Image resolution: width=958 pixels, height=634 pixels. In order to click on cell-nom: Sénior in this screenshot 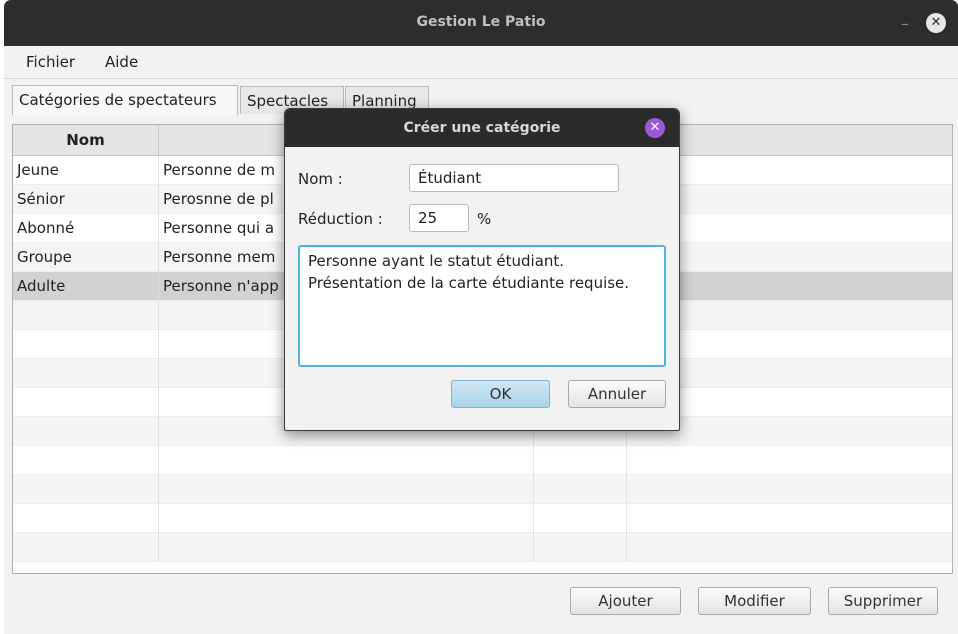, I will do `click(86, 199)`.